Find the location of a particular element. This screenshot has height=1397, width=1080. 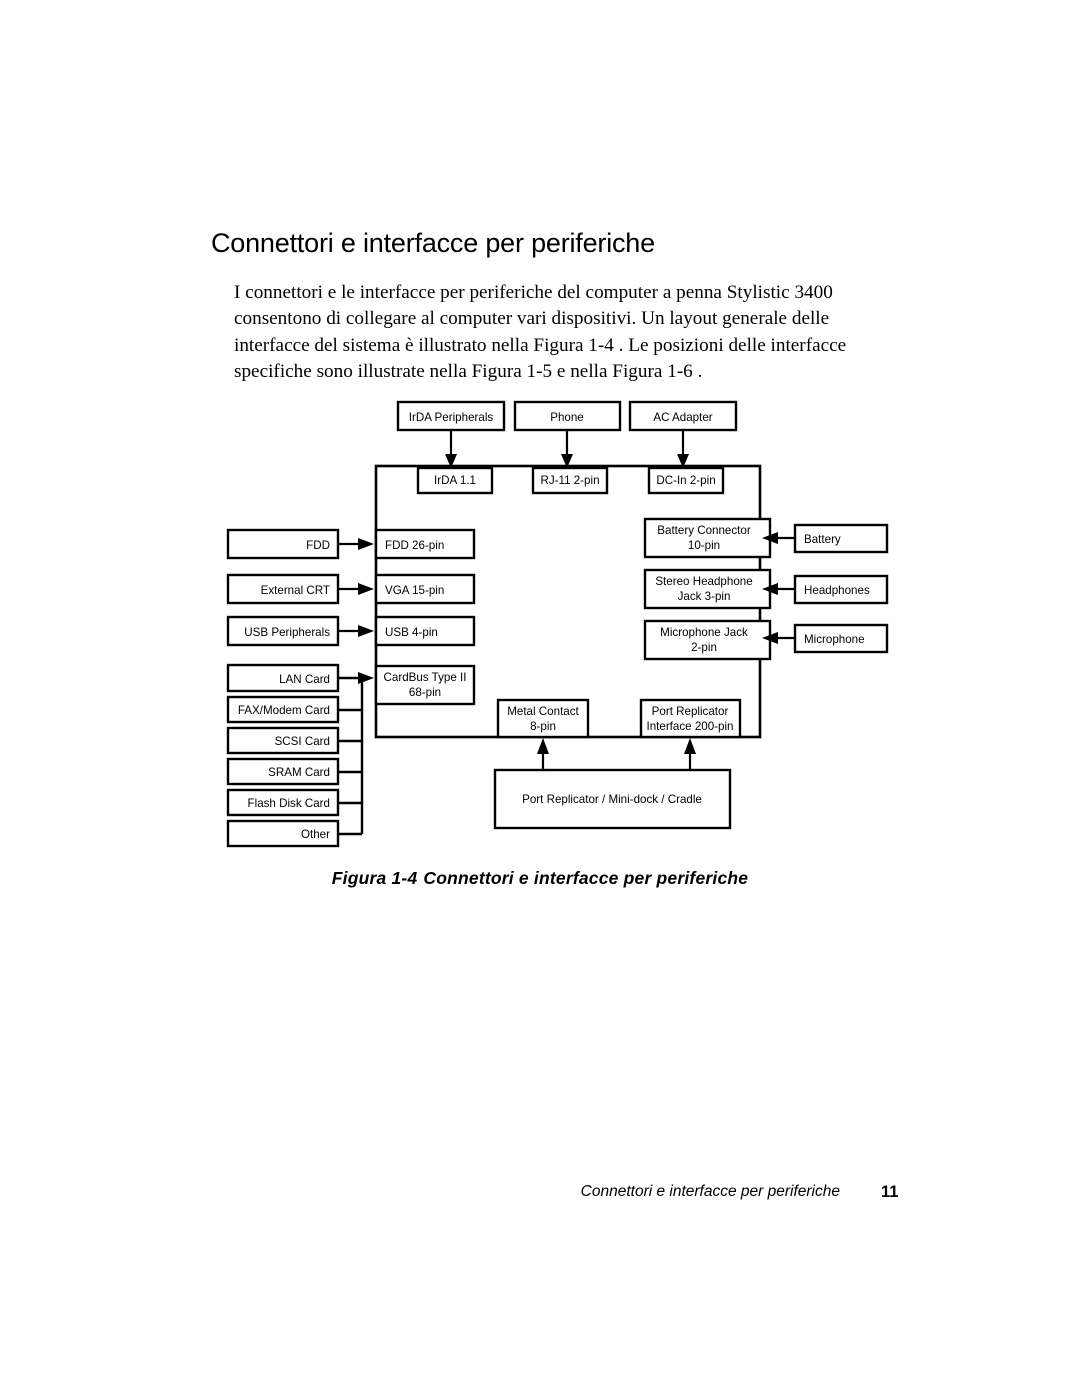

left-peripheral-label: External CRT is located at coordinates (295, 590).